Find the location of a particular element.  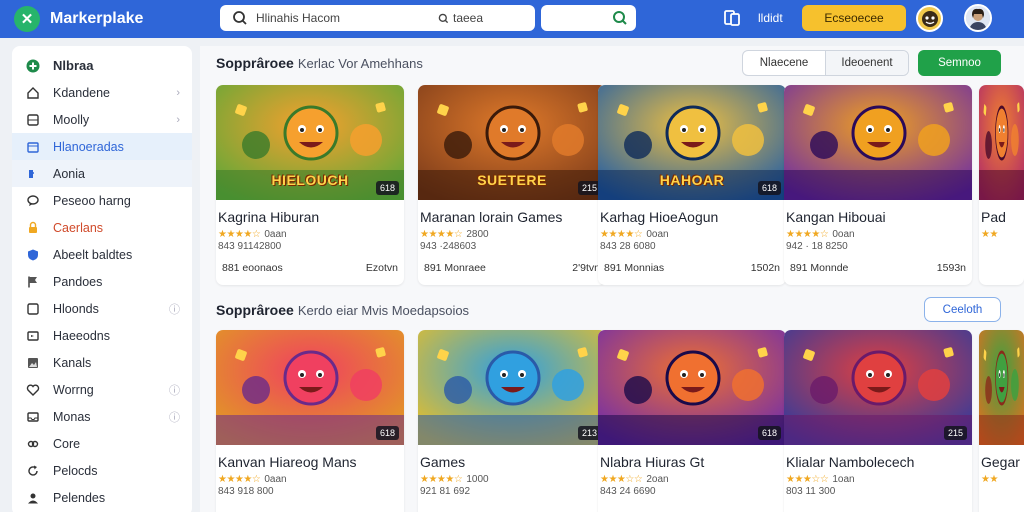

game-card: 618 Nlabra Hiuras Gt ★★★☆☆ 2oan 843 24 6690 is located at coordinates (692, 421).